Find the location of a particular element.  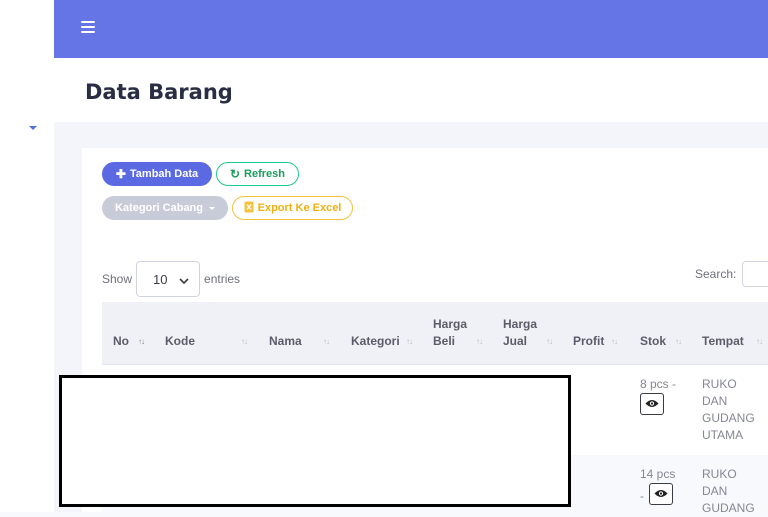

export-excel-label: Export Ke Excel is located at coordinates (299, 208).